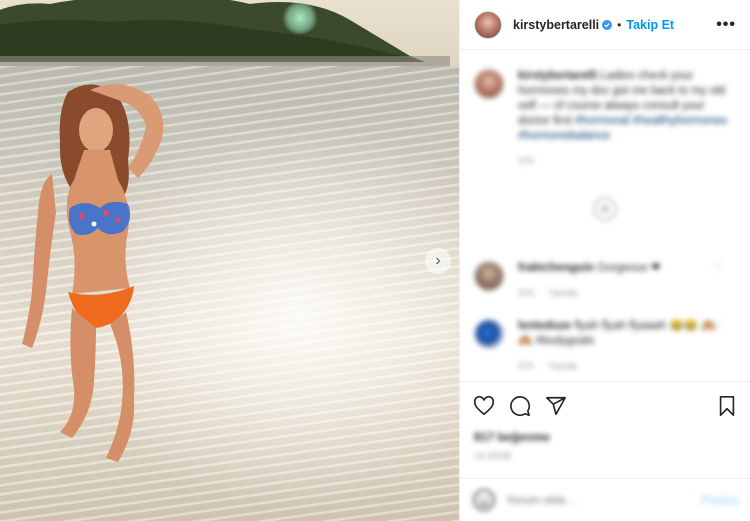 The image size is (750, 521). Describe the element at coordinates (556, 268) in the screenshot. I see `commenter-username: fraktchenguin` at that location.